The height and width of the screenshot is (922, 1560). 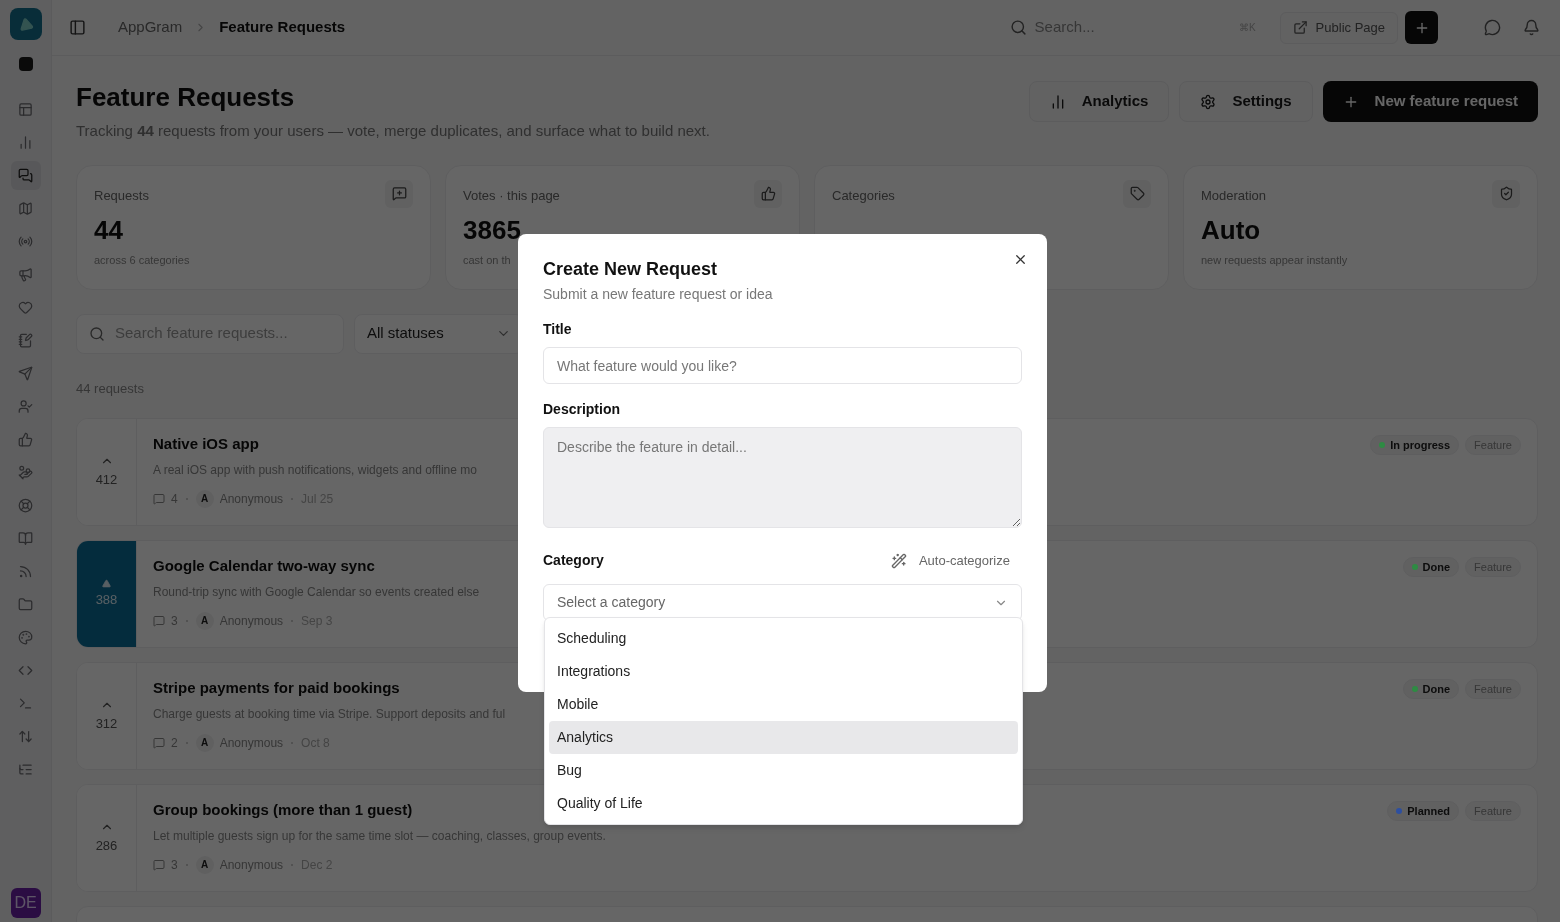 I want to click on field-label: Category, so click(x=573, y=560).